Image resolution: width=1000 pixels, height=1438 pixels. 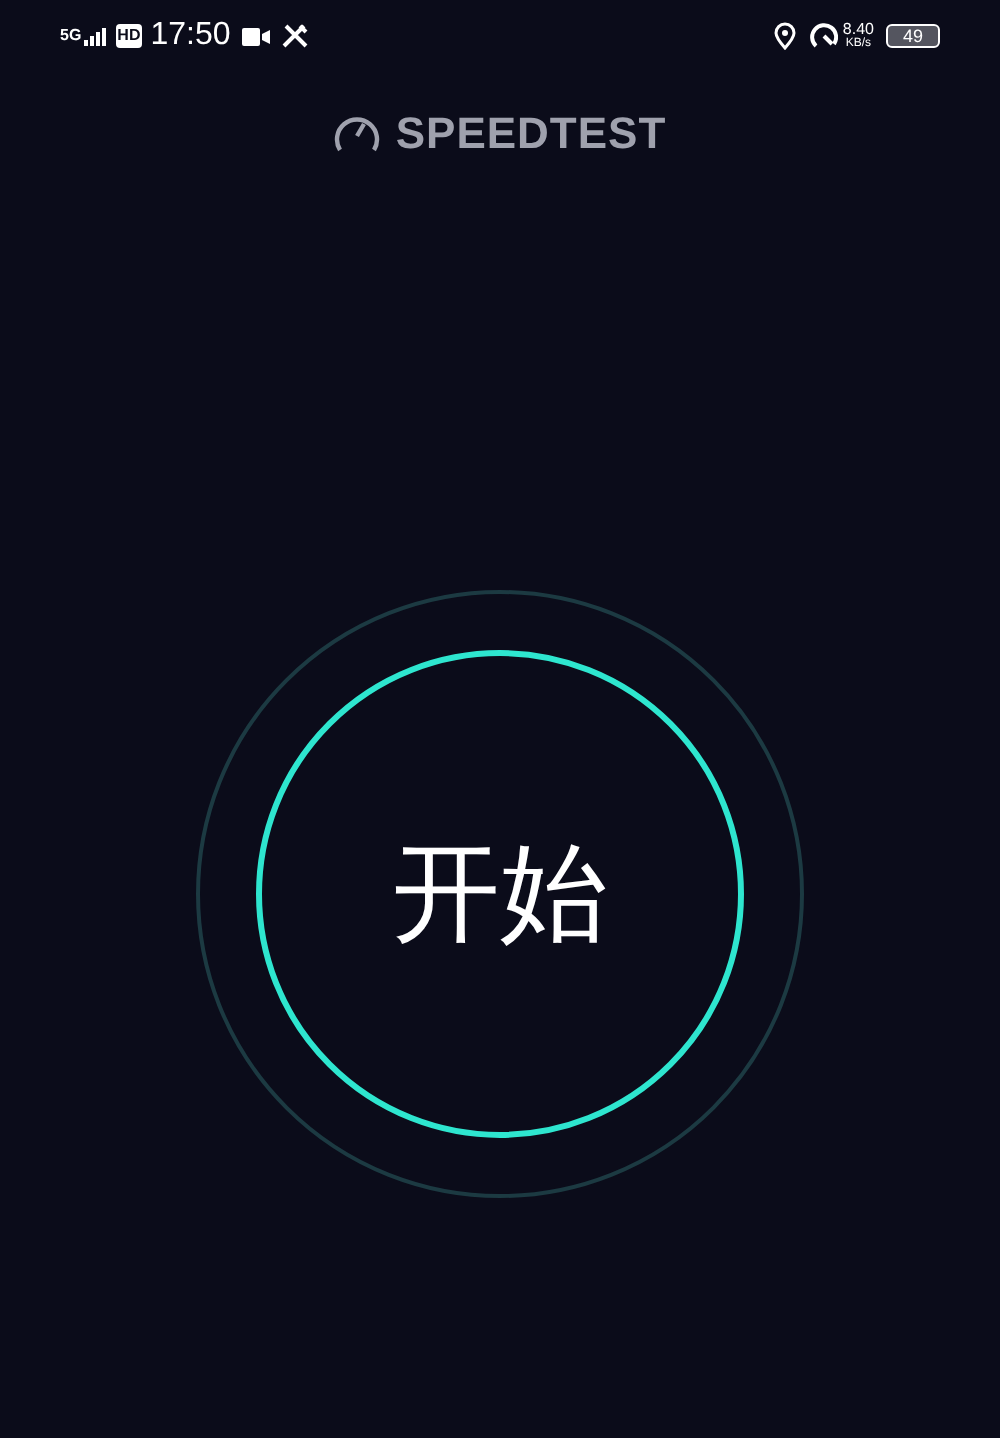 What do you see at coordinates (190, 36) in the screenshot?
I see `clock-time: 17:50` at bounding box center [190, 36].